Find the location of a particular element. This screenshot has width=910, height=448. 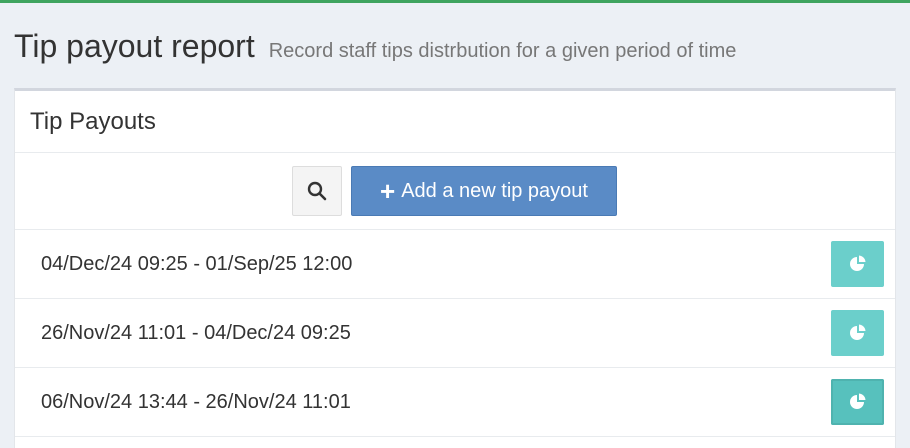

payout-row: 04/Dec/24 09:25 - 01/Sep/25 12:00 is located at coordinates (455, 264).